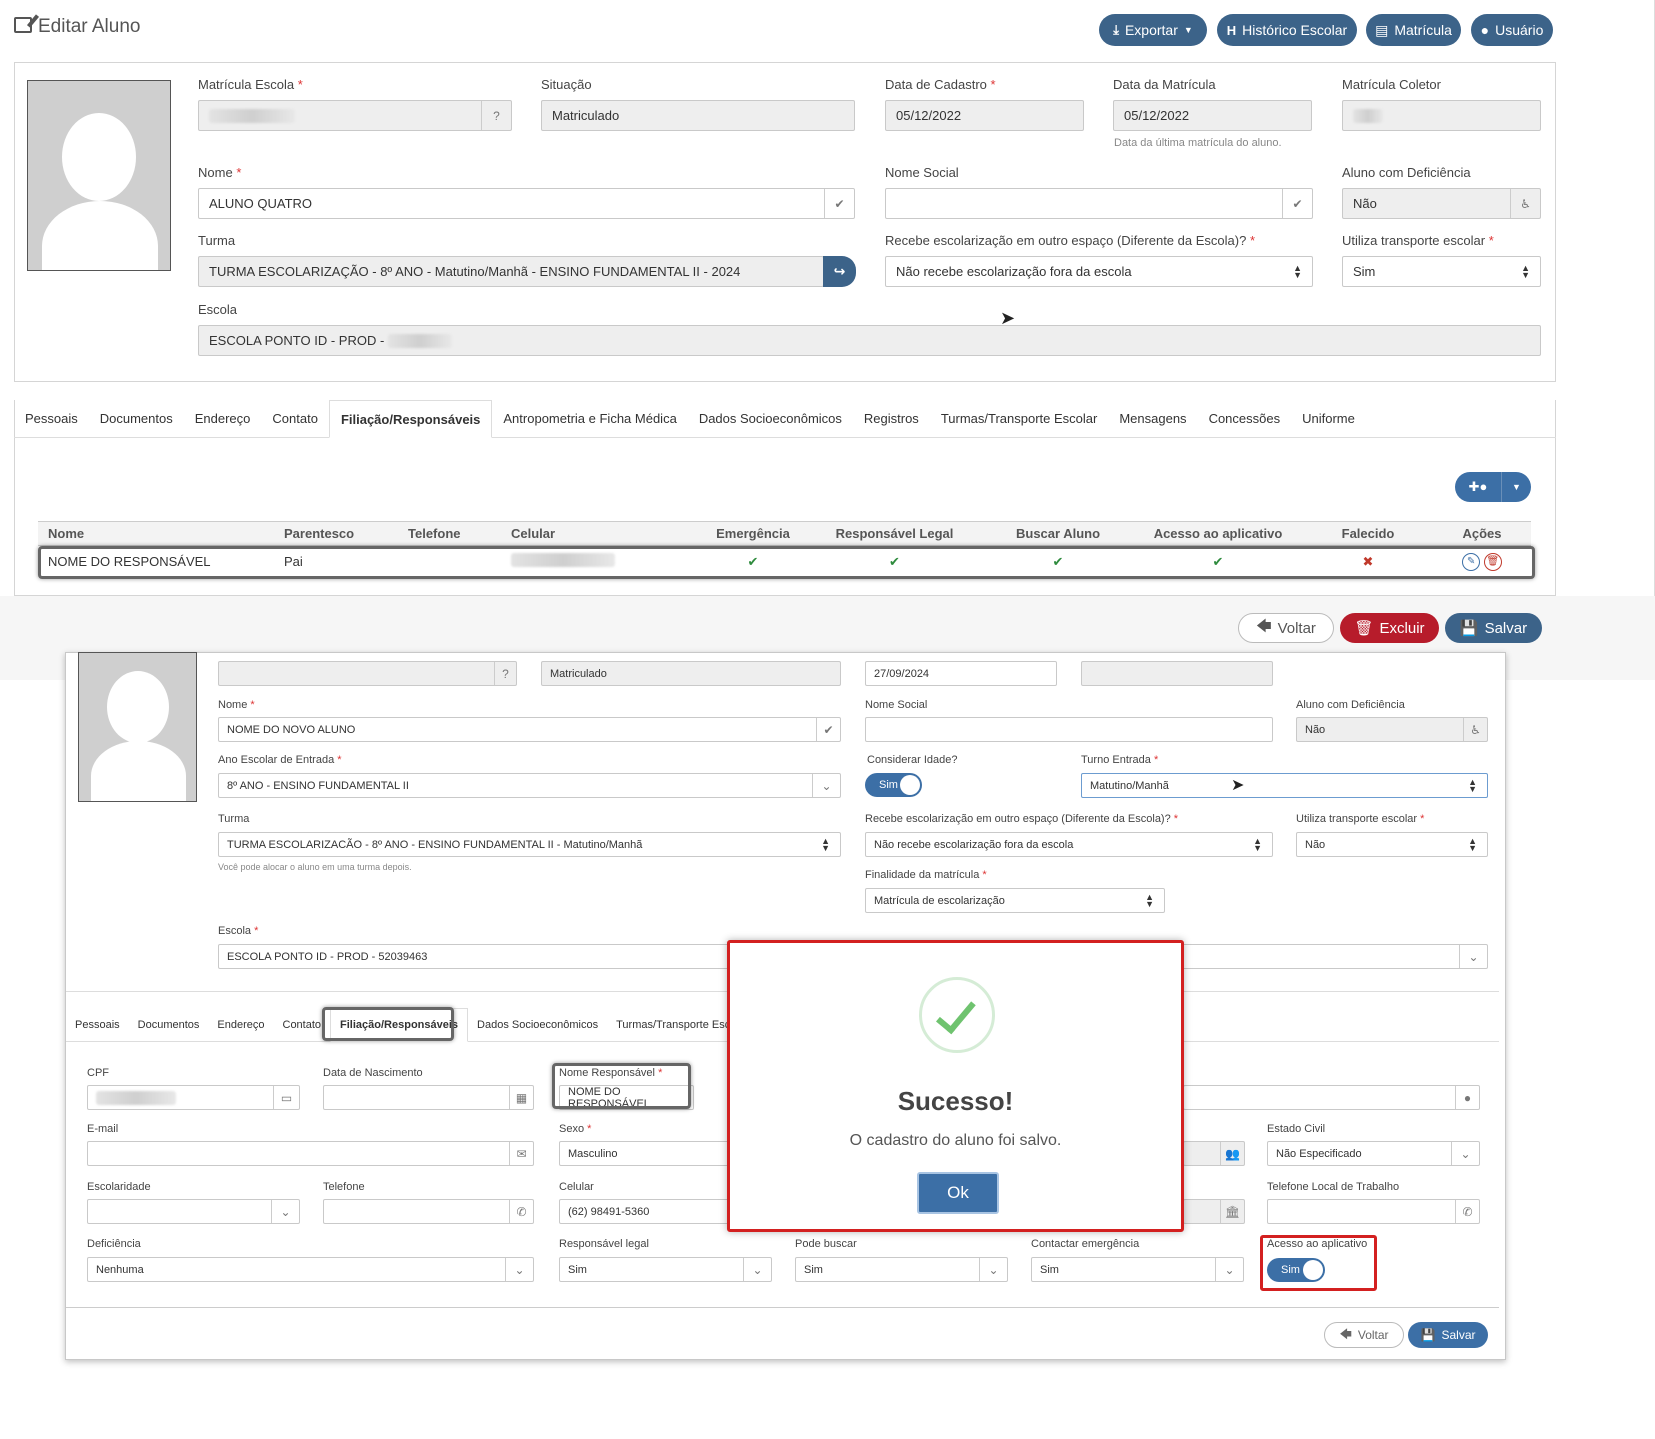  What do you see at coordinates (940, 84) in the screenshot?
I see `data-cadastro-label: Data de Cadastro *` at bounding box center [940, 84].